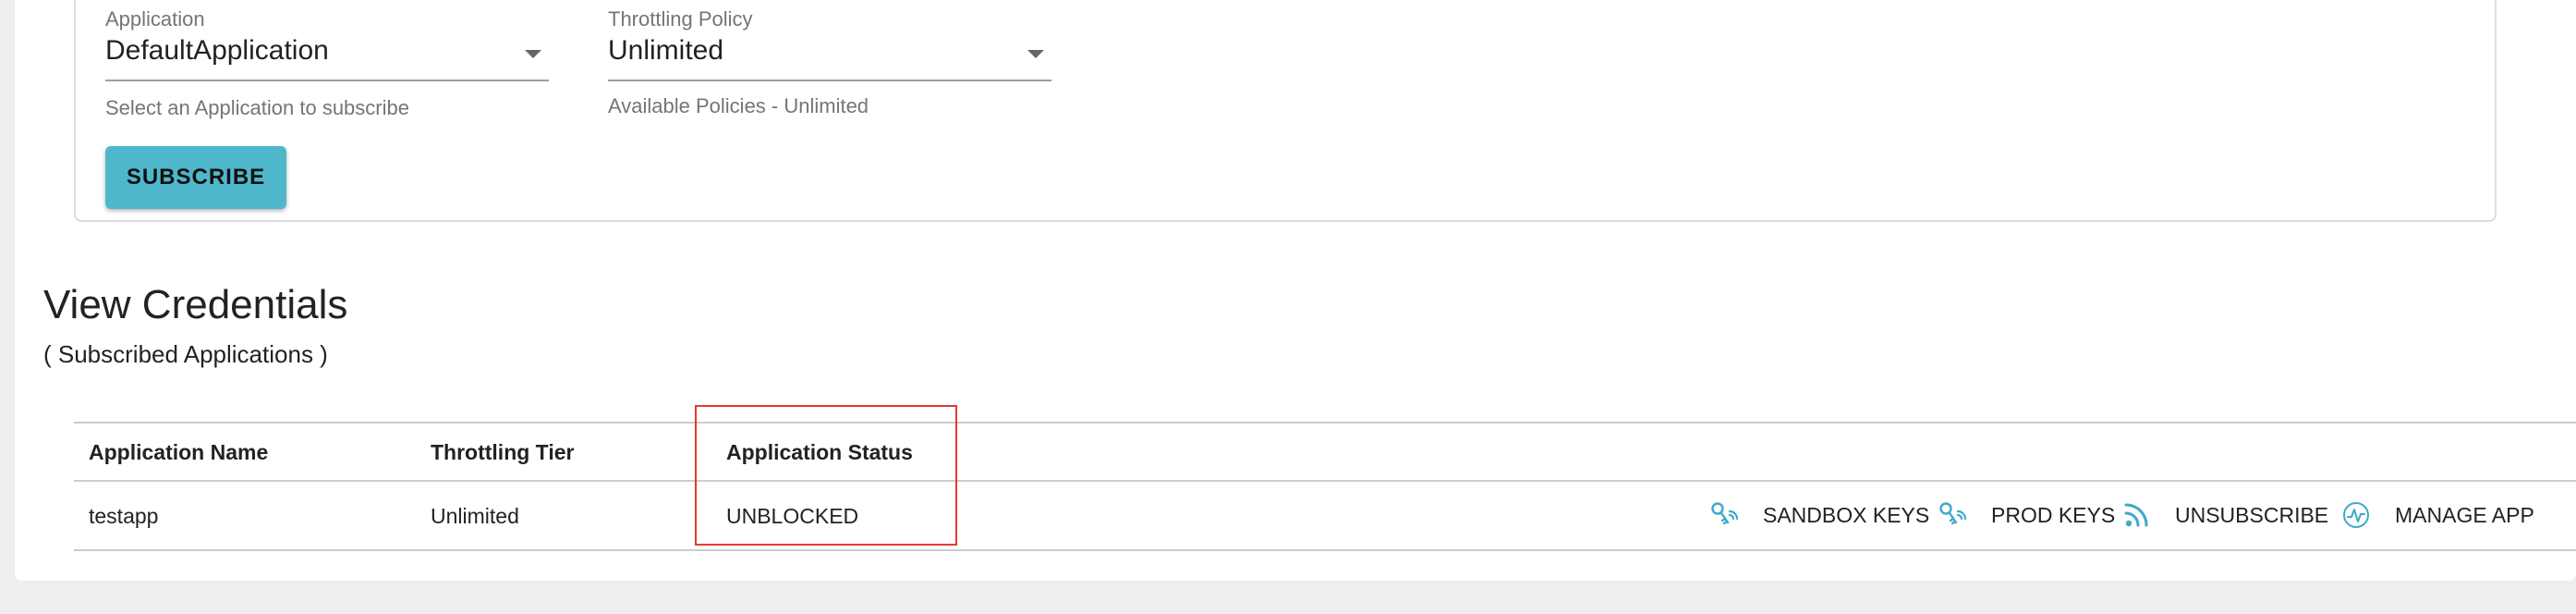  What do you see at coordinates (124, 516) in the screenshot?
I see `cell-application-name: testapp` at bounding box center [124, 516].